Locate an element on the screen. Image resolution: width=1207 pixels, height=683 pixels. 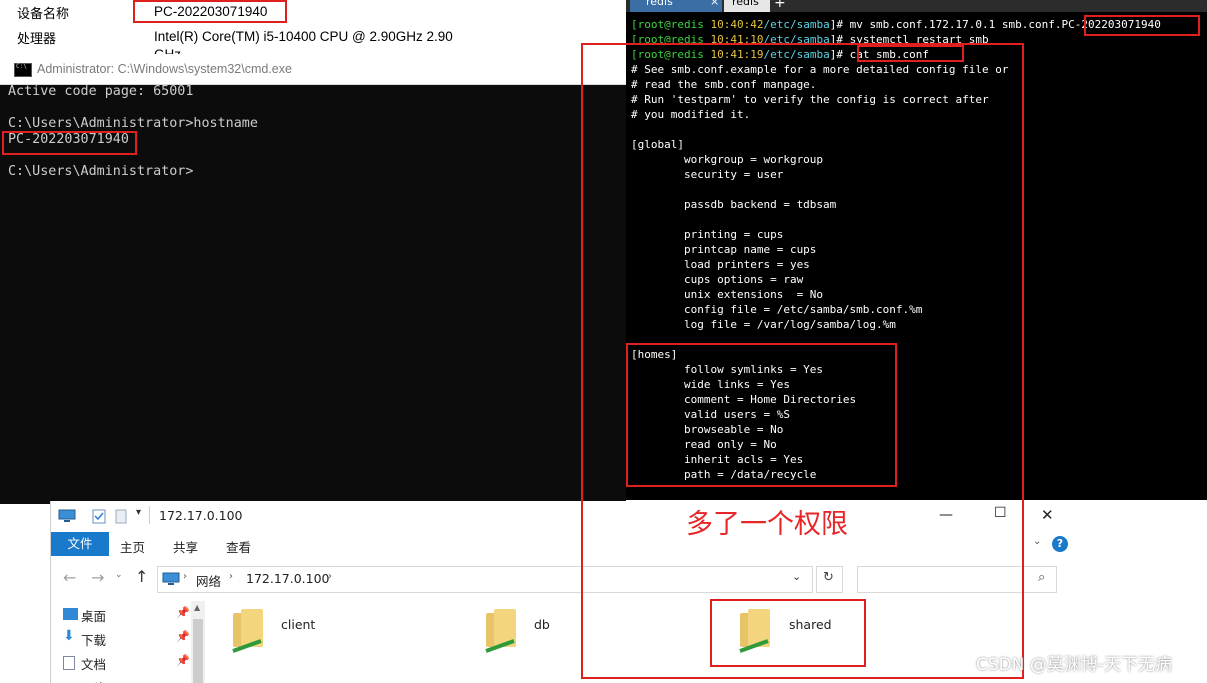
forward-arrow-icon: → is located at coordinates (97, 577).